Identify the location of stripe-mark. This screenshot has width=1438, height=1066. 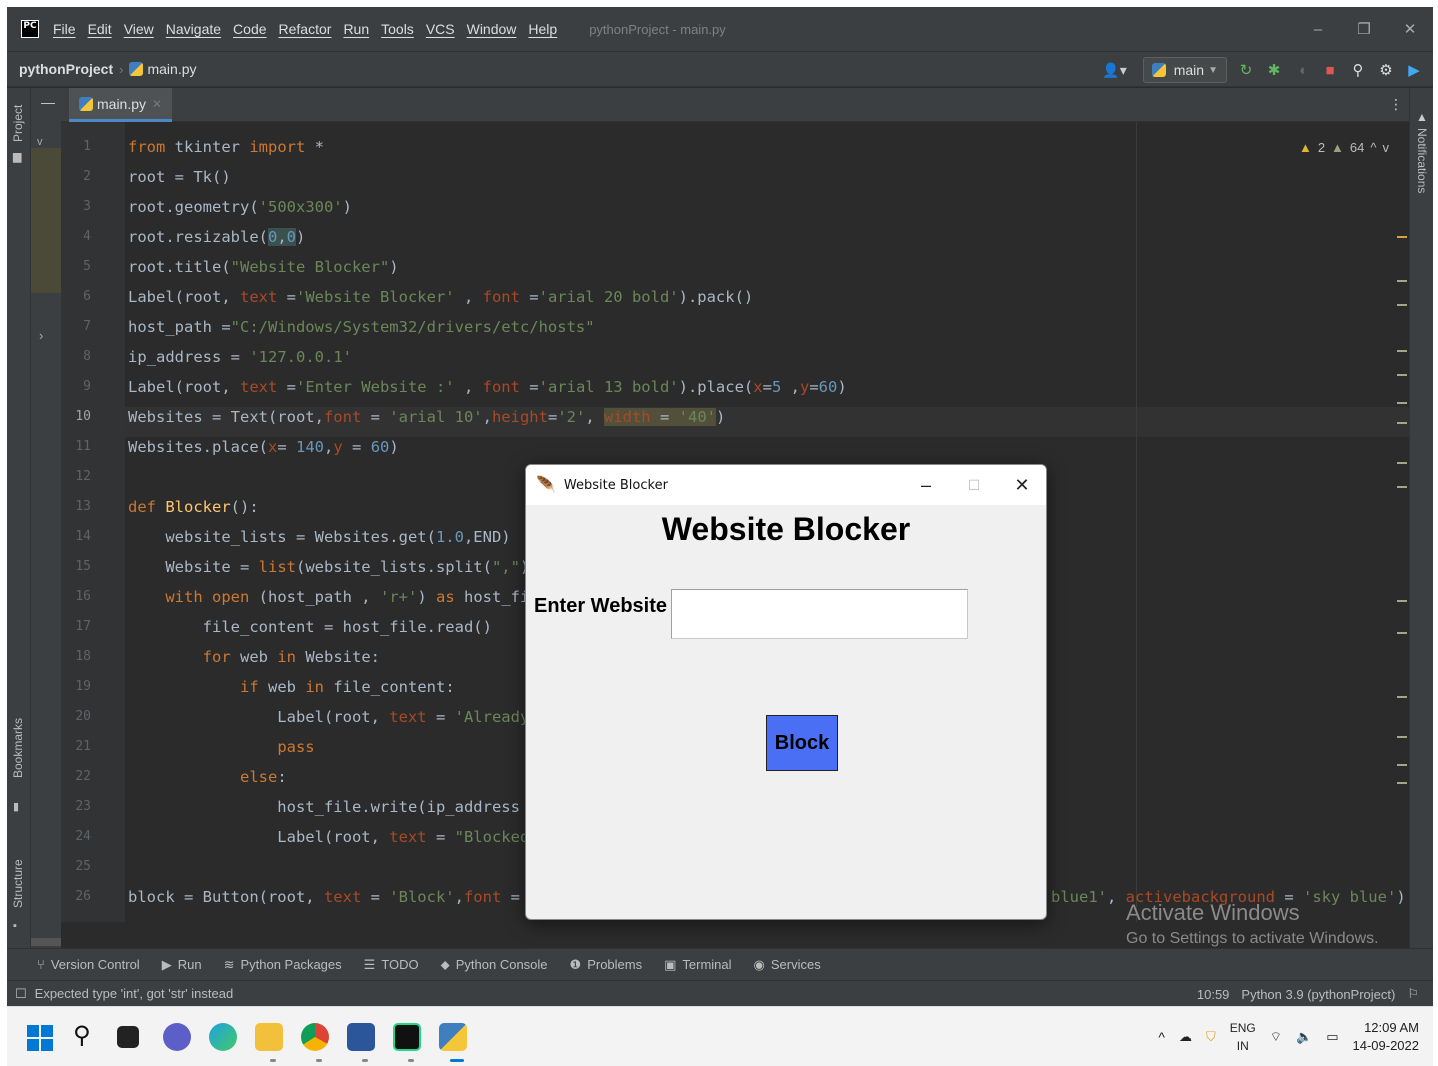
(1402, 783).